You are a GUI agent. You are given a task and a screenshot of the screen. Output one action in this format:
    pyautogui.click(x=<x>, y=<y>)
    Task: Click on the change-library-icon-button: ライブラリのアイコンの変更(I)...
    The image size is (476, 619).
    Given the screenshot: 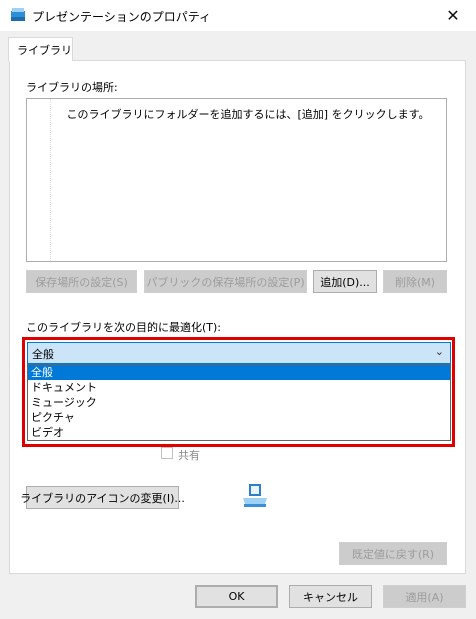 What is the action you would take?
    pyautogui.click(x=102, y=497)
    